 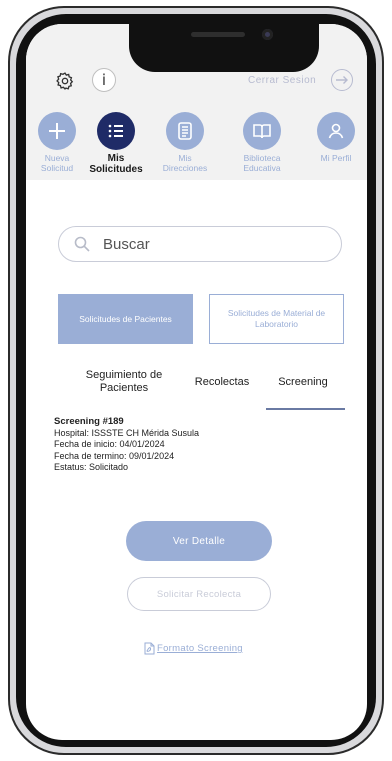 What do you see at coordinates (125, 319) in the screenshot?
I see `category-pacientes-button: Solicitudes de Pacientes` at bounding box center [125, 319].